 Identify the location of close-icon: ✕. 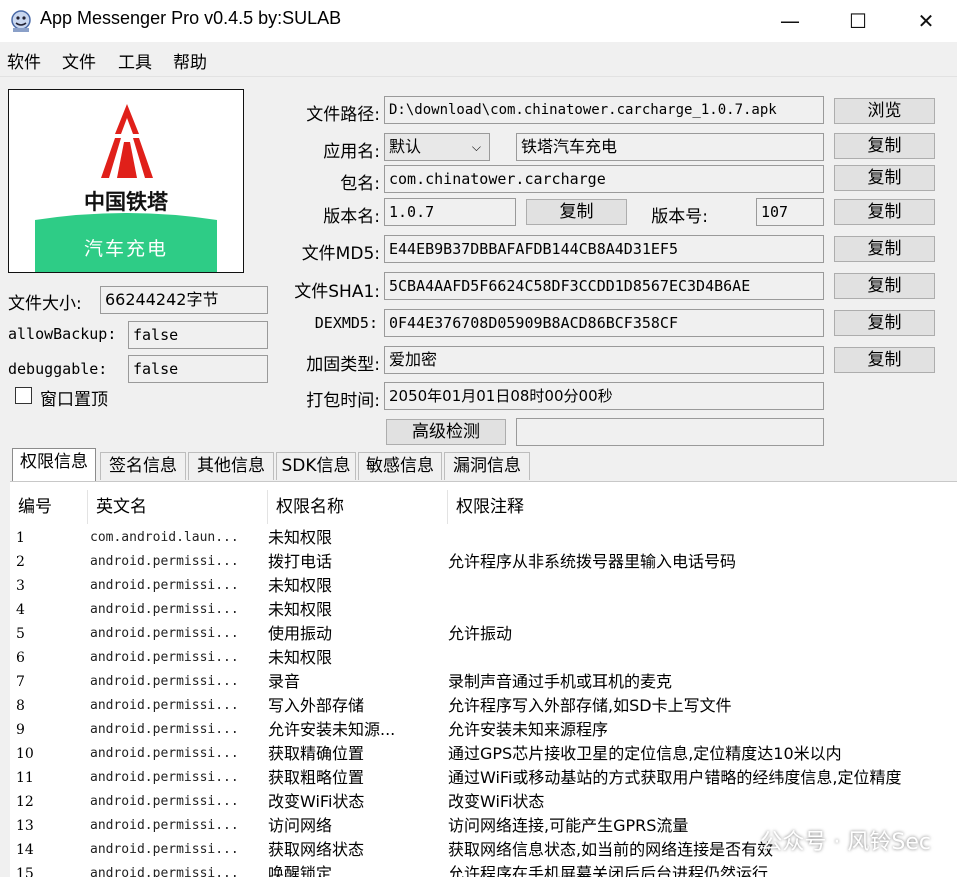
(926, 21).